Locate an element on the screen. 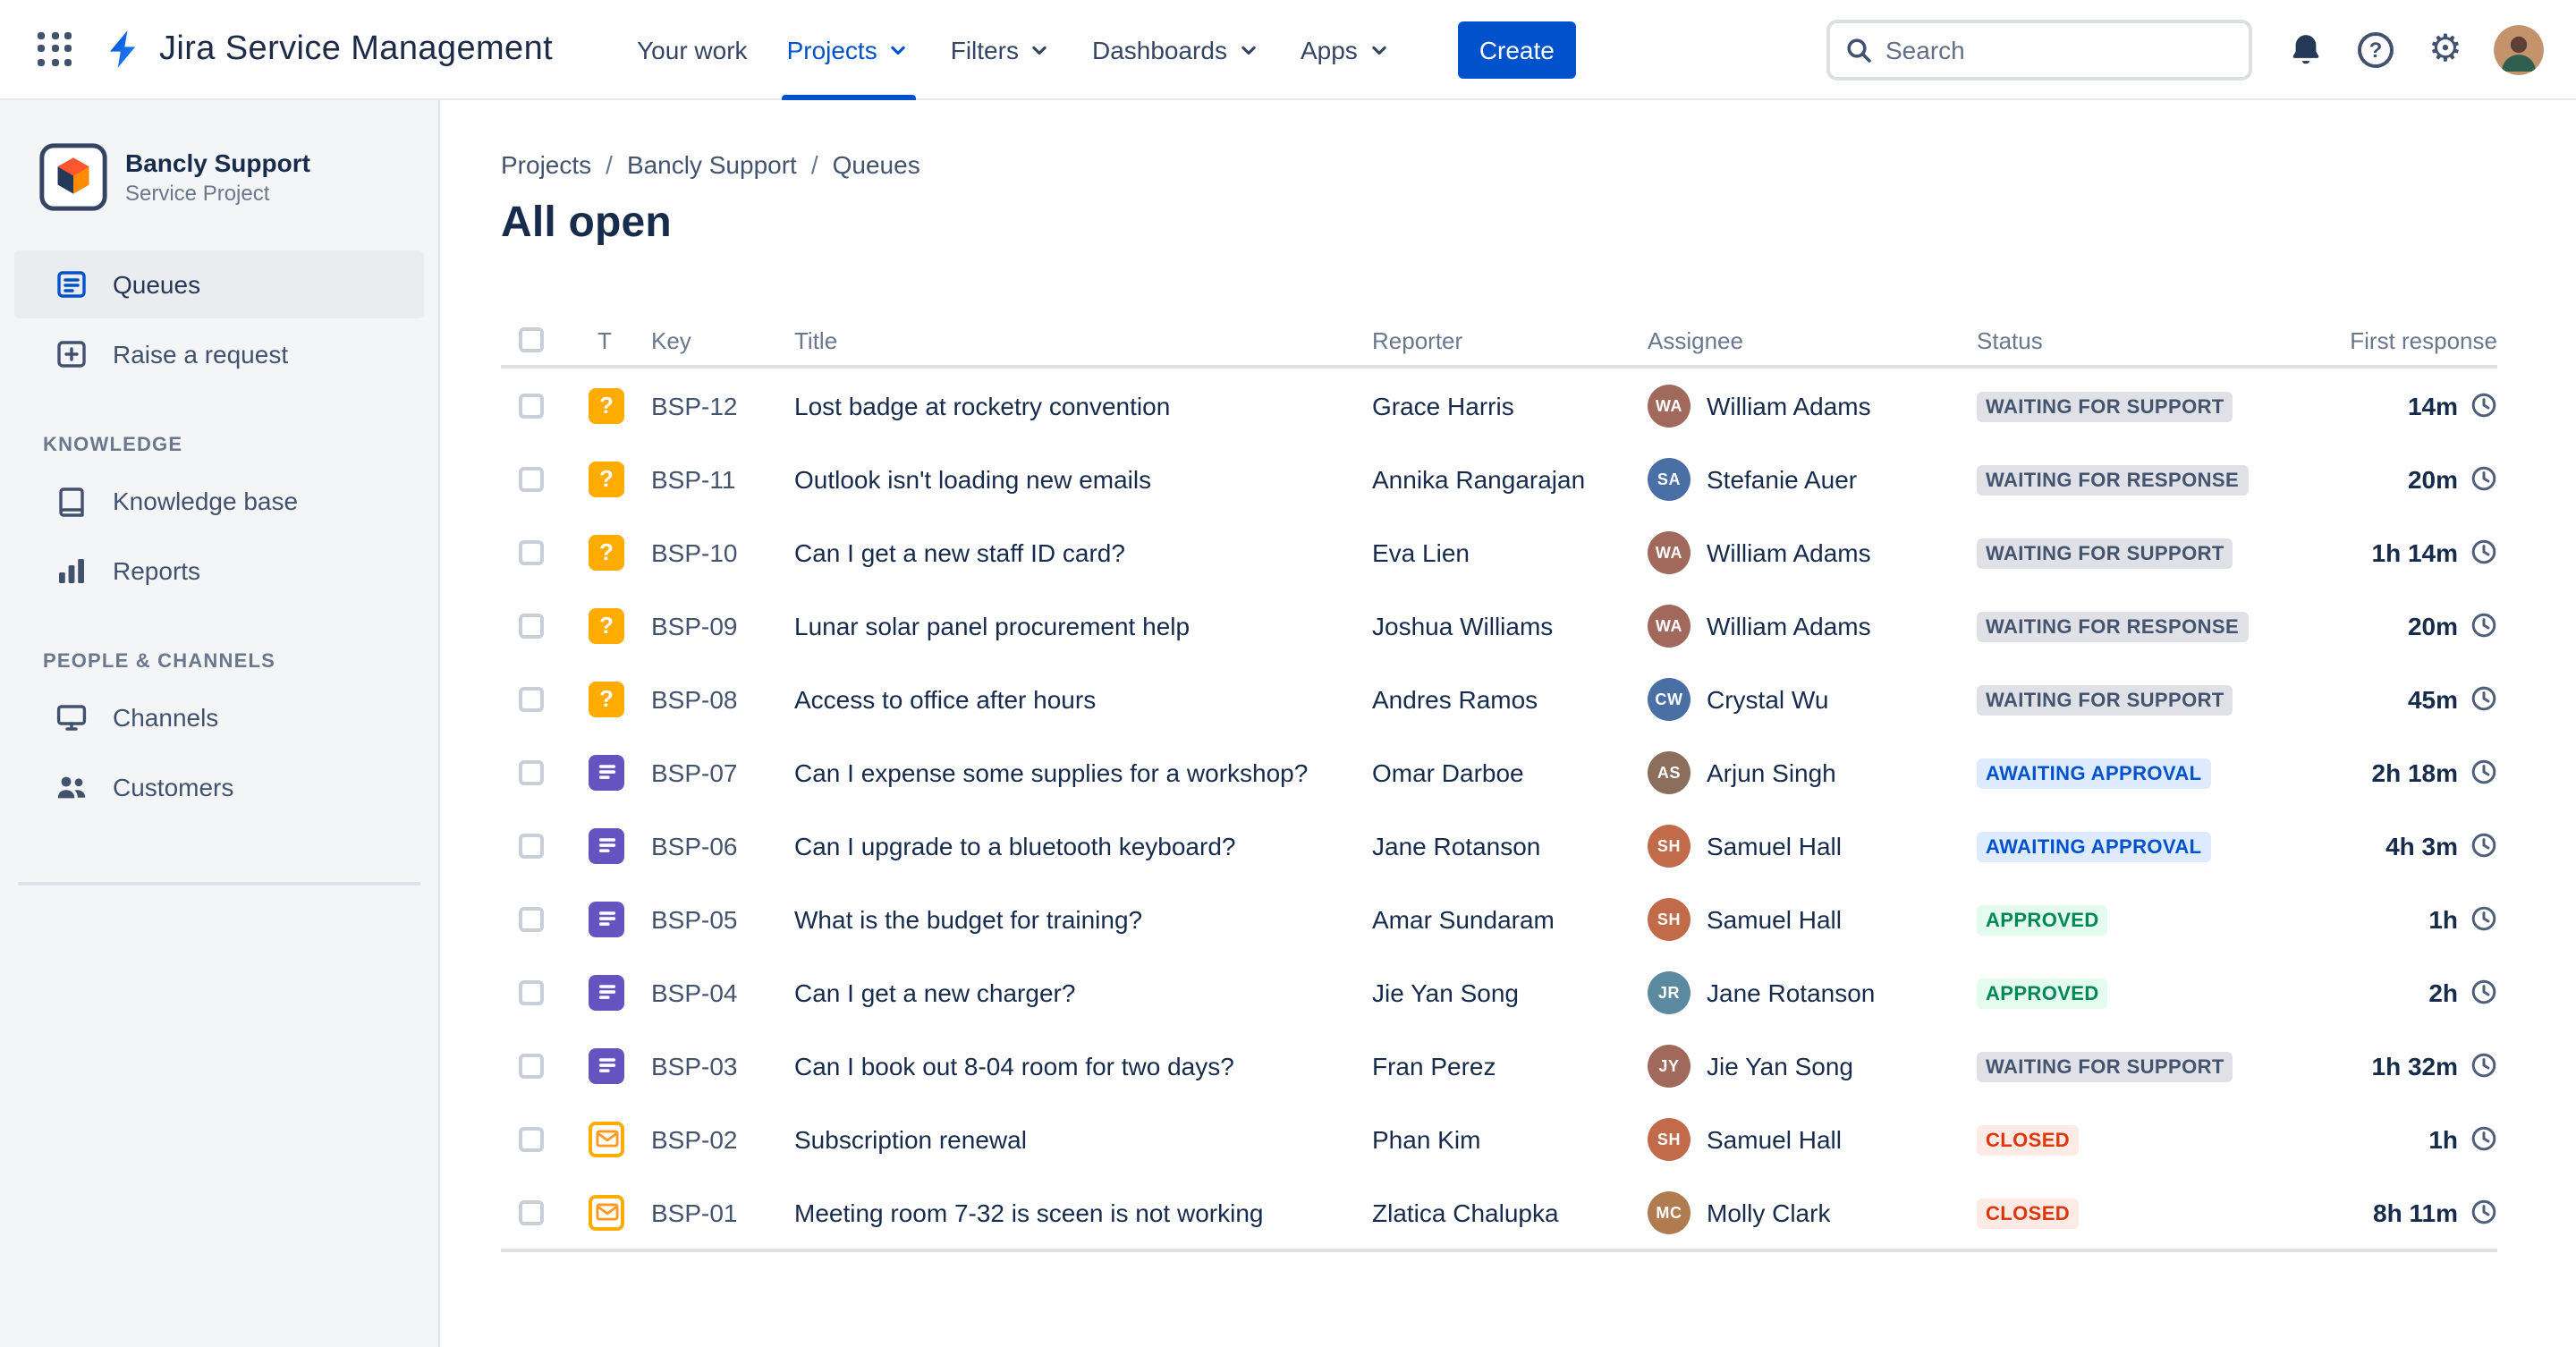  global-search is located at coordinates (2039, 49).